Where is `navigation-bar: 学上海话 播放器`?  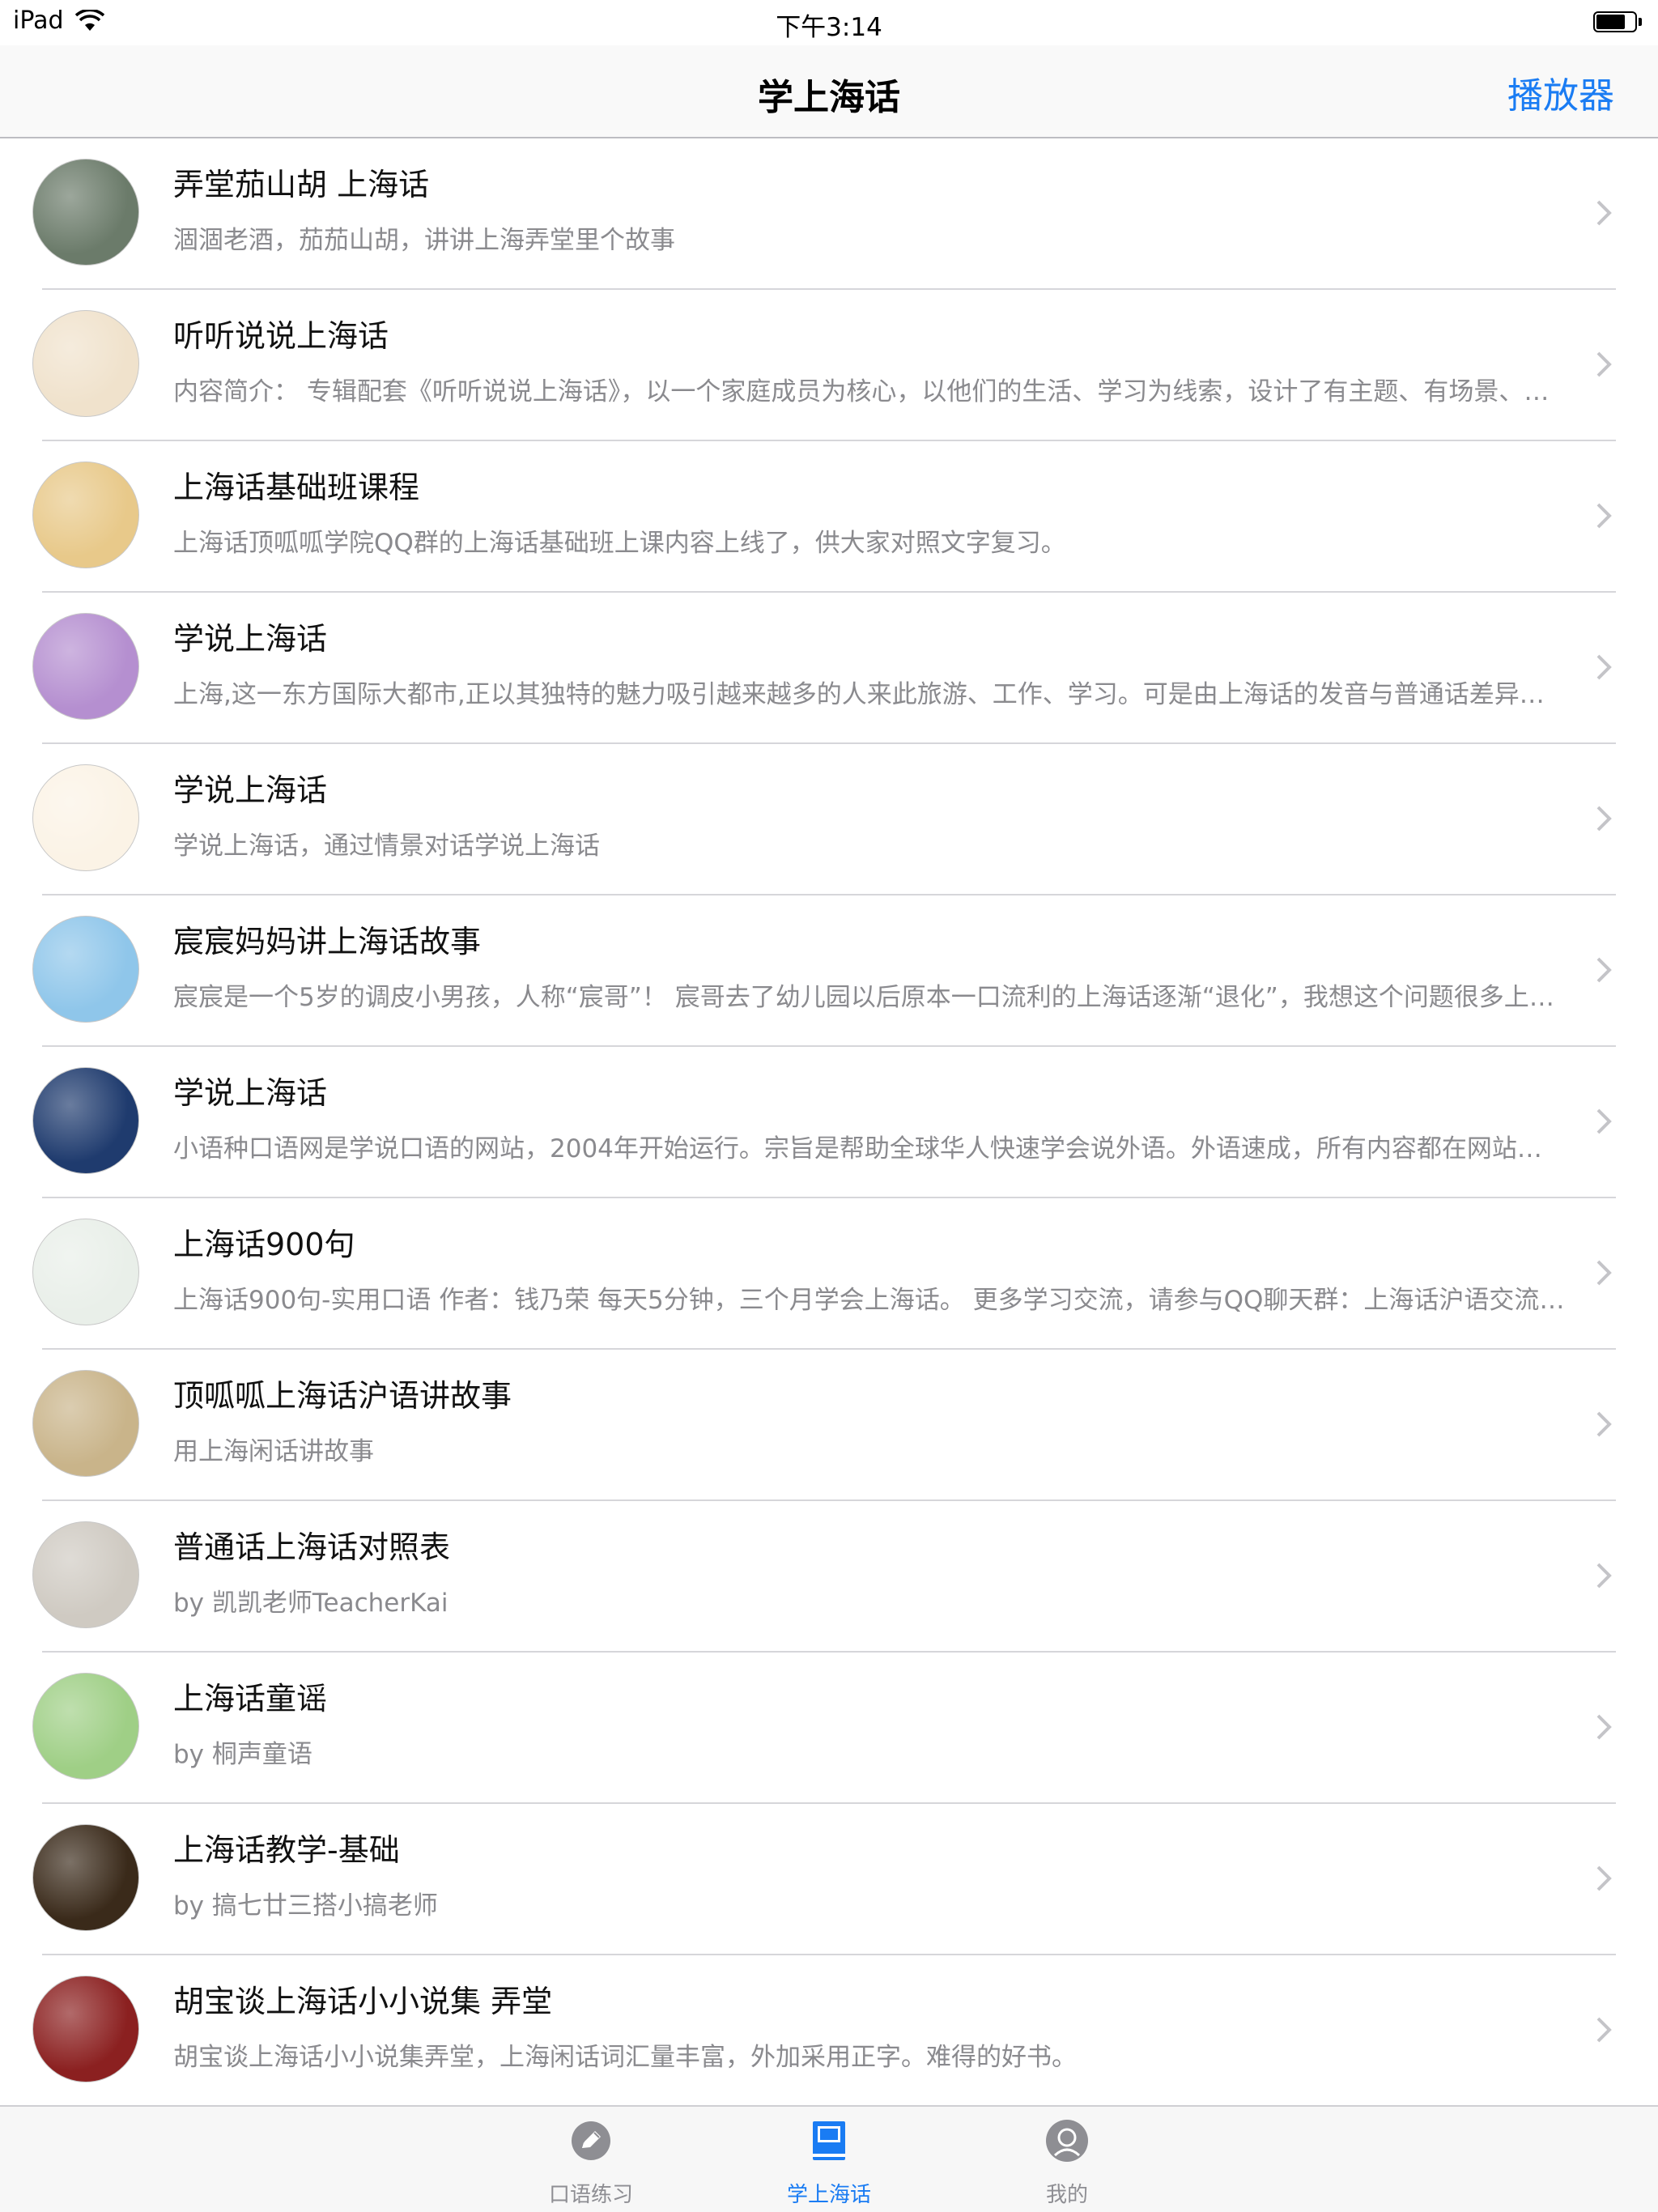
navigation-bar: 学上海话 播放器 is located at coordinates (829, 92).